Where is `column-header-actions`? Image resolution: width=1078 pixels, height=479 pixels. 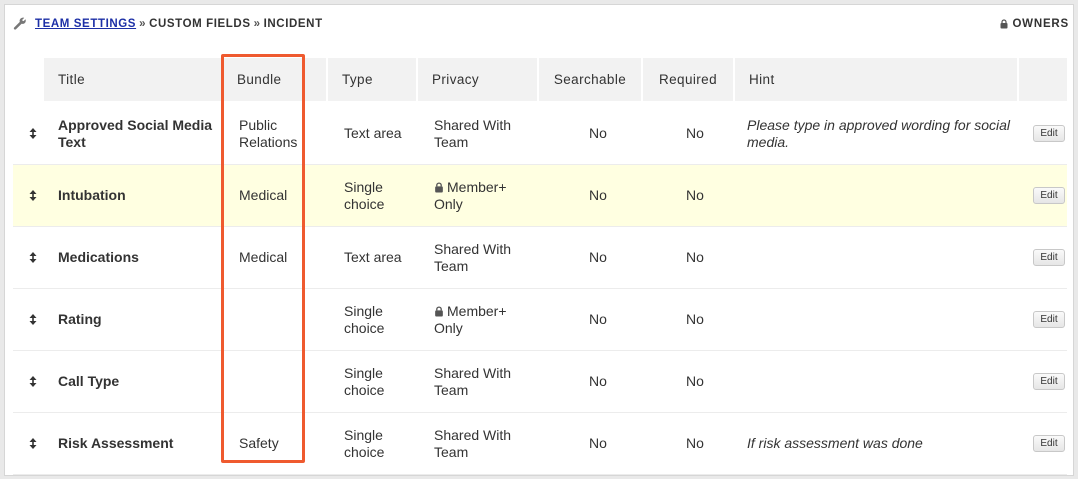 column-header-actions is located at coordinates (1043, 79).